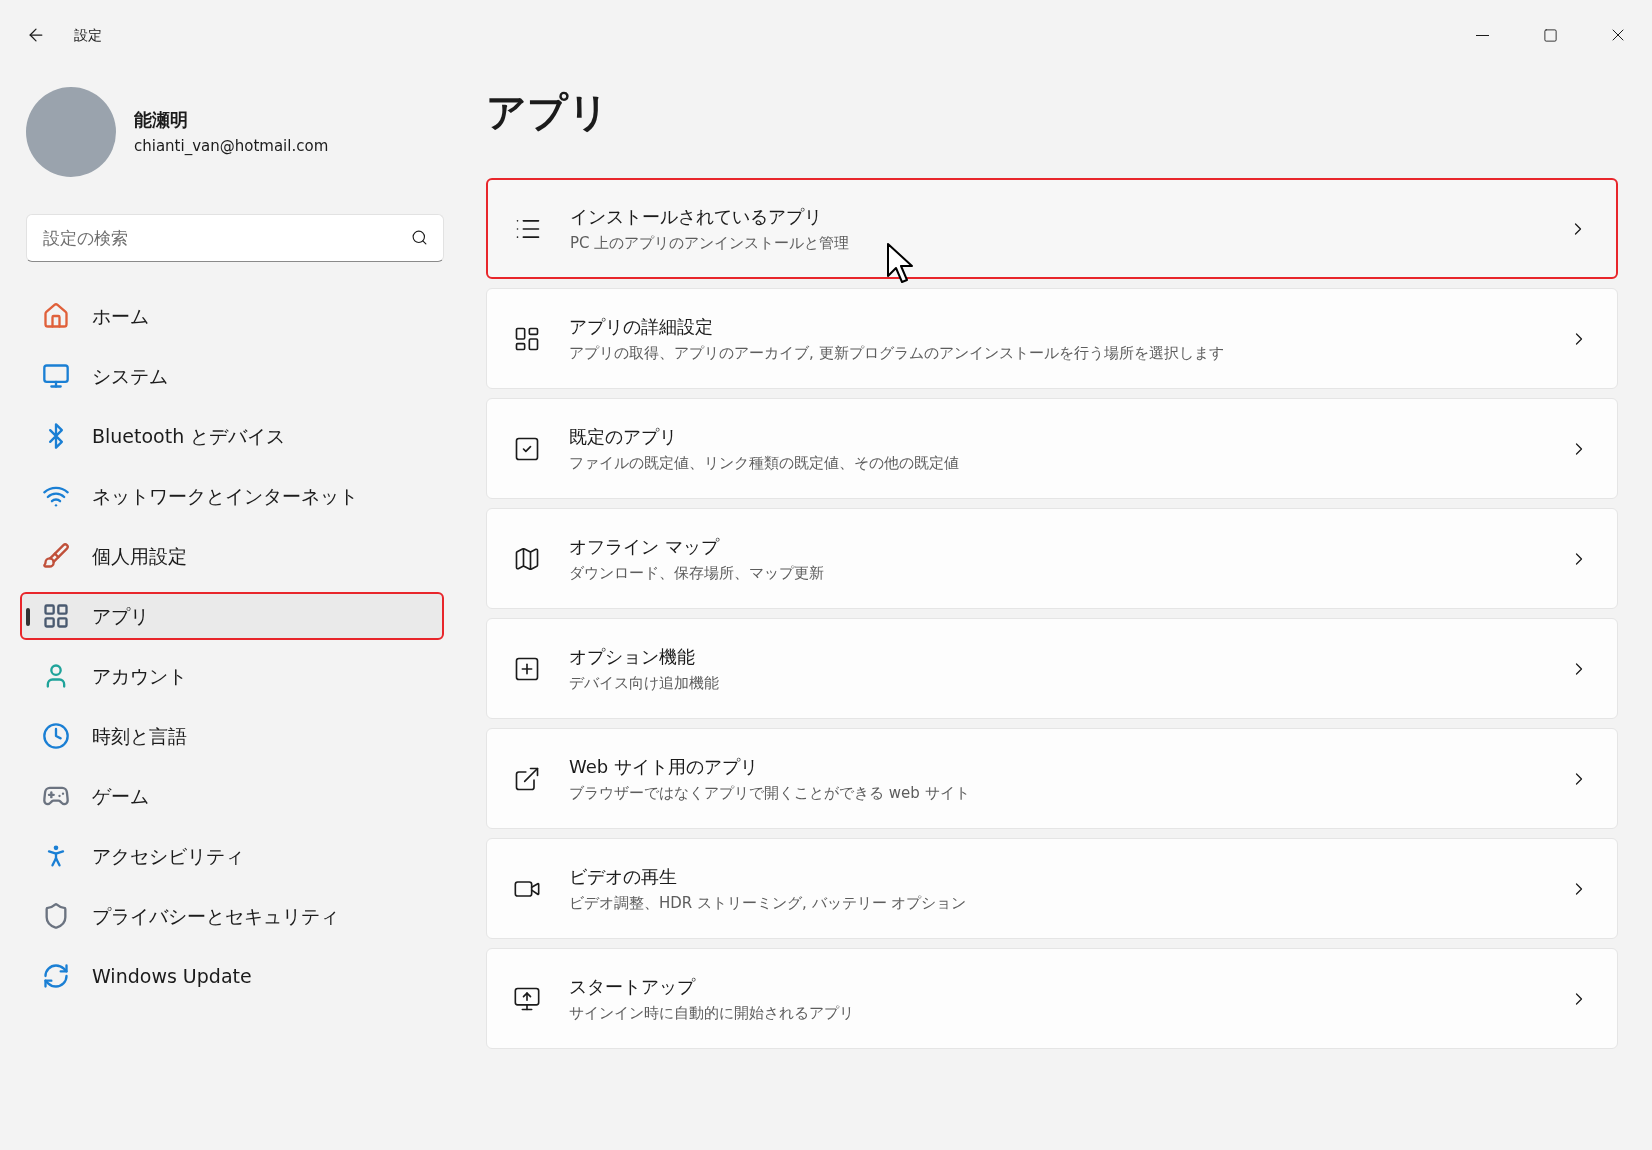  Describe the element at coordinates (710, 243) in the screenshot. I see `card-subtitle: PC 上のアプリのアンインストールと管理` at that location.